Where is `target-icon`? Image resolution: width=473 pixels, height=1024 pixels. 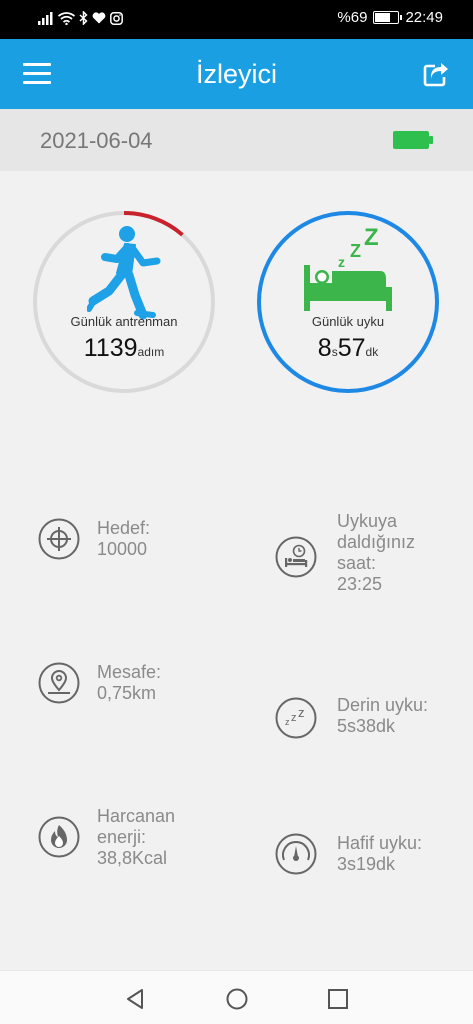 target-icon is located at coordinates (59, 539).